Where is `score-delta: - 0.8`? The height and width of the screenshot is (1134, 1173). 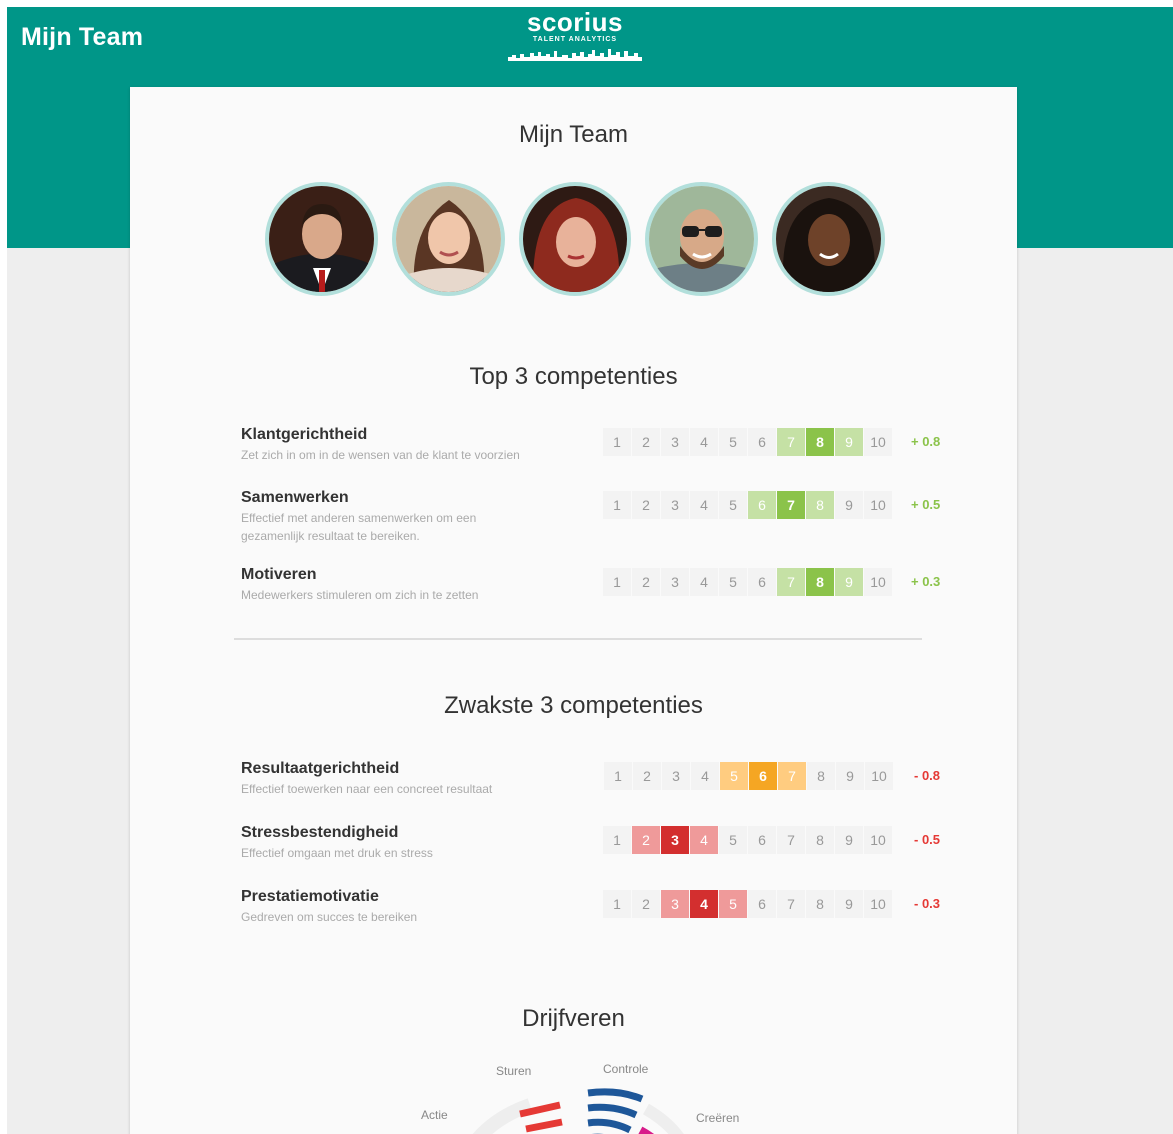 score-delta: - 0.8 is located at coordinates (927, 775).